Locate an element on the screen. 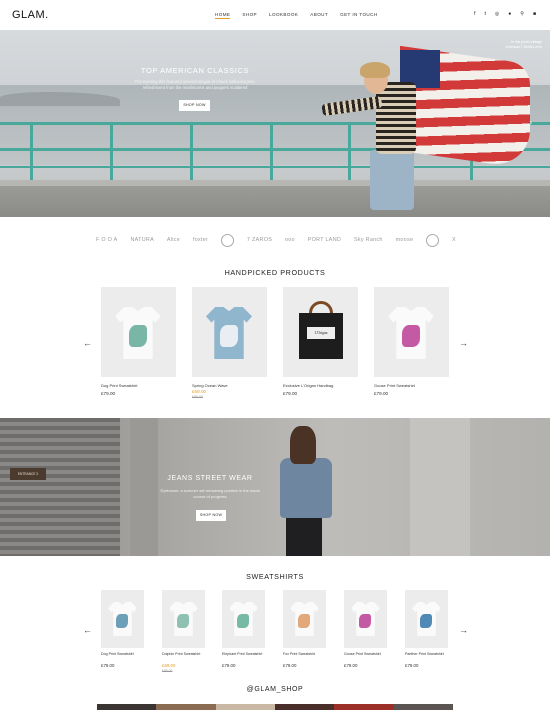 The image size is (550, 710). brand-logo: ooo is located at coordinates (289, 240).